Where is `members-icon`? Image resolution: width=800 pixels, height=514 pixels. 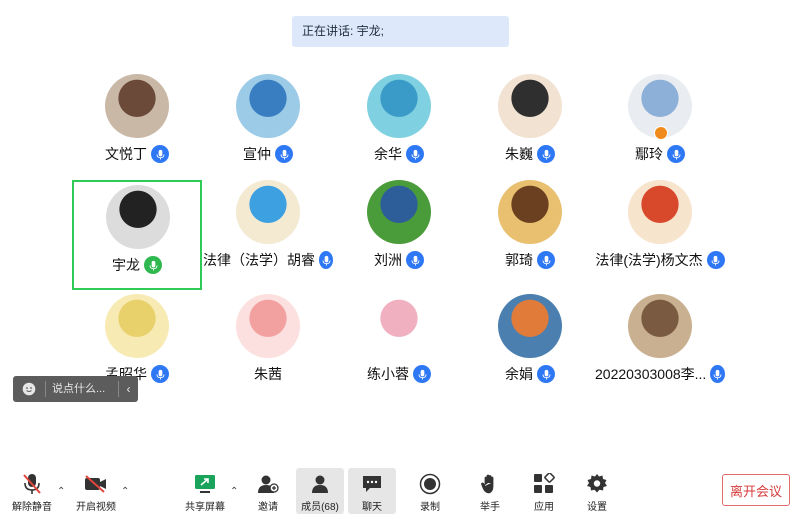 members-icon is located at coordinates (320, 484).